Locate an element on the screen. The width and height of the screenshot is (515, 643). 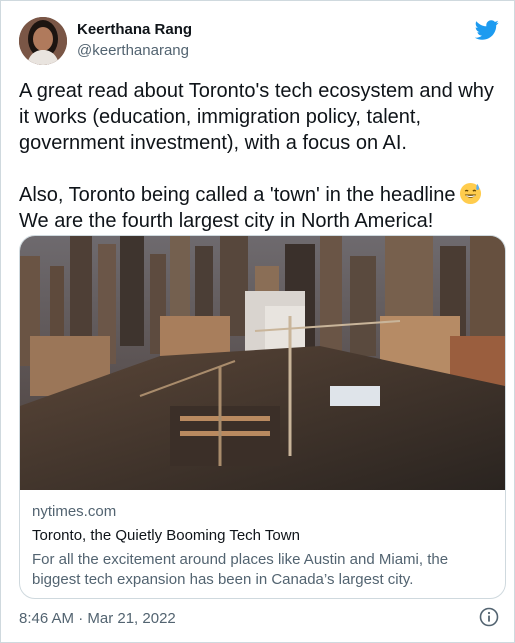
author-handle: @keerthanarang is located at coordinates (133, 50).